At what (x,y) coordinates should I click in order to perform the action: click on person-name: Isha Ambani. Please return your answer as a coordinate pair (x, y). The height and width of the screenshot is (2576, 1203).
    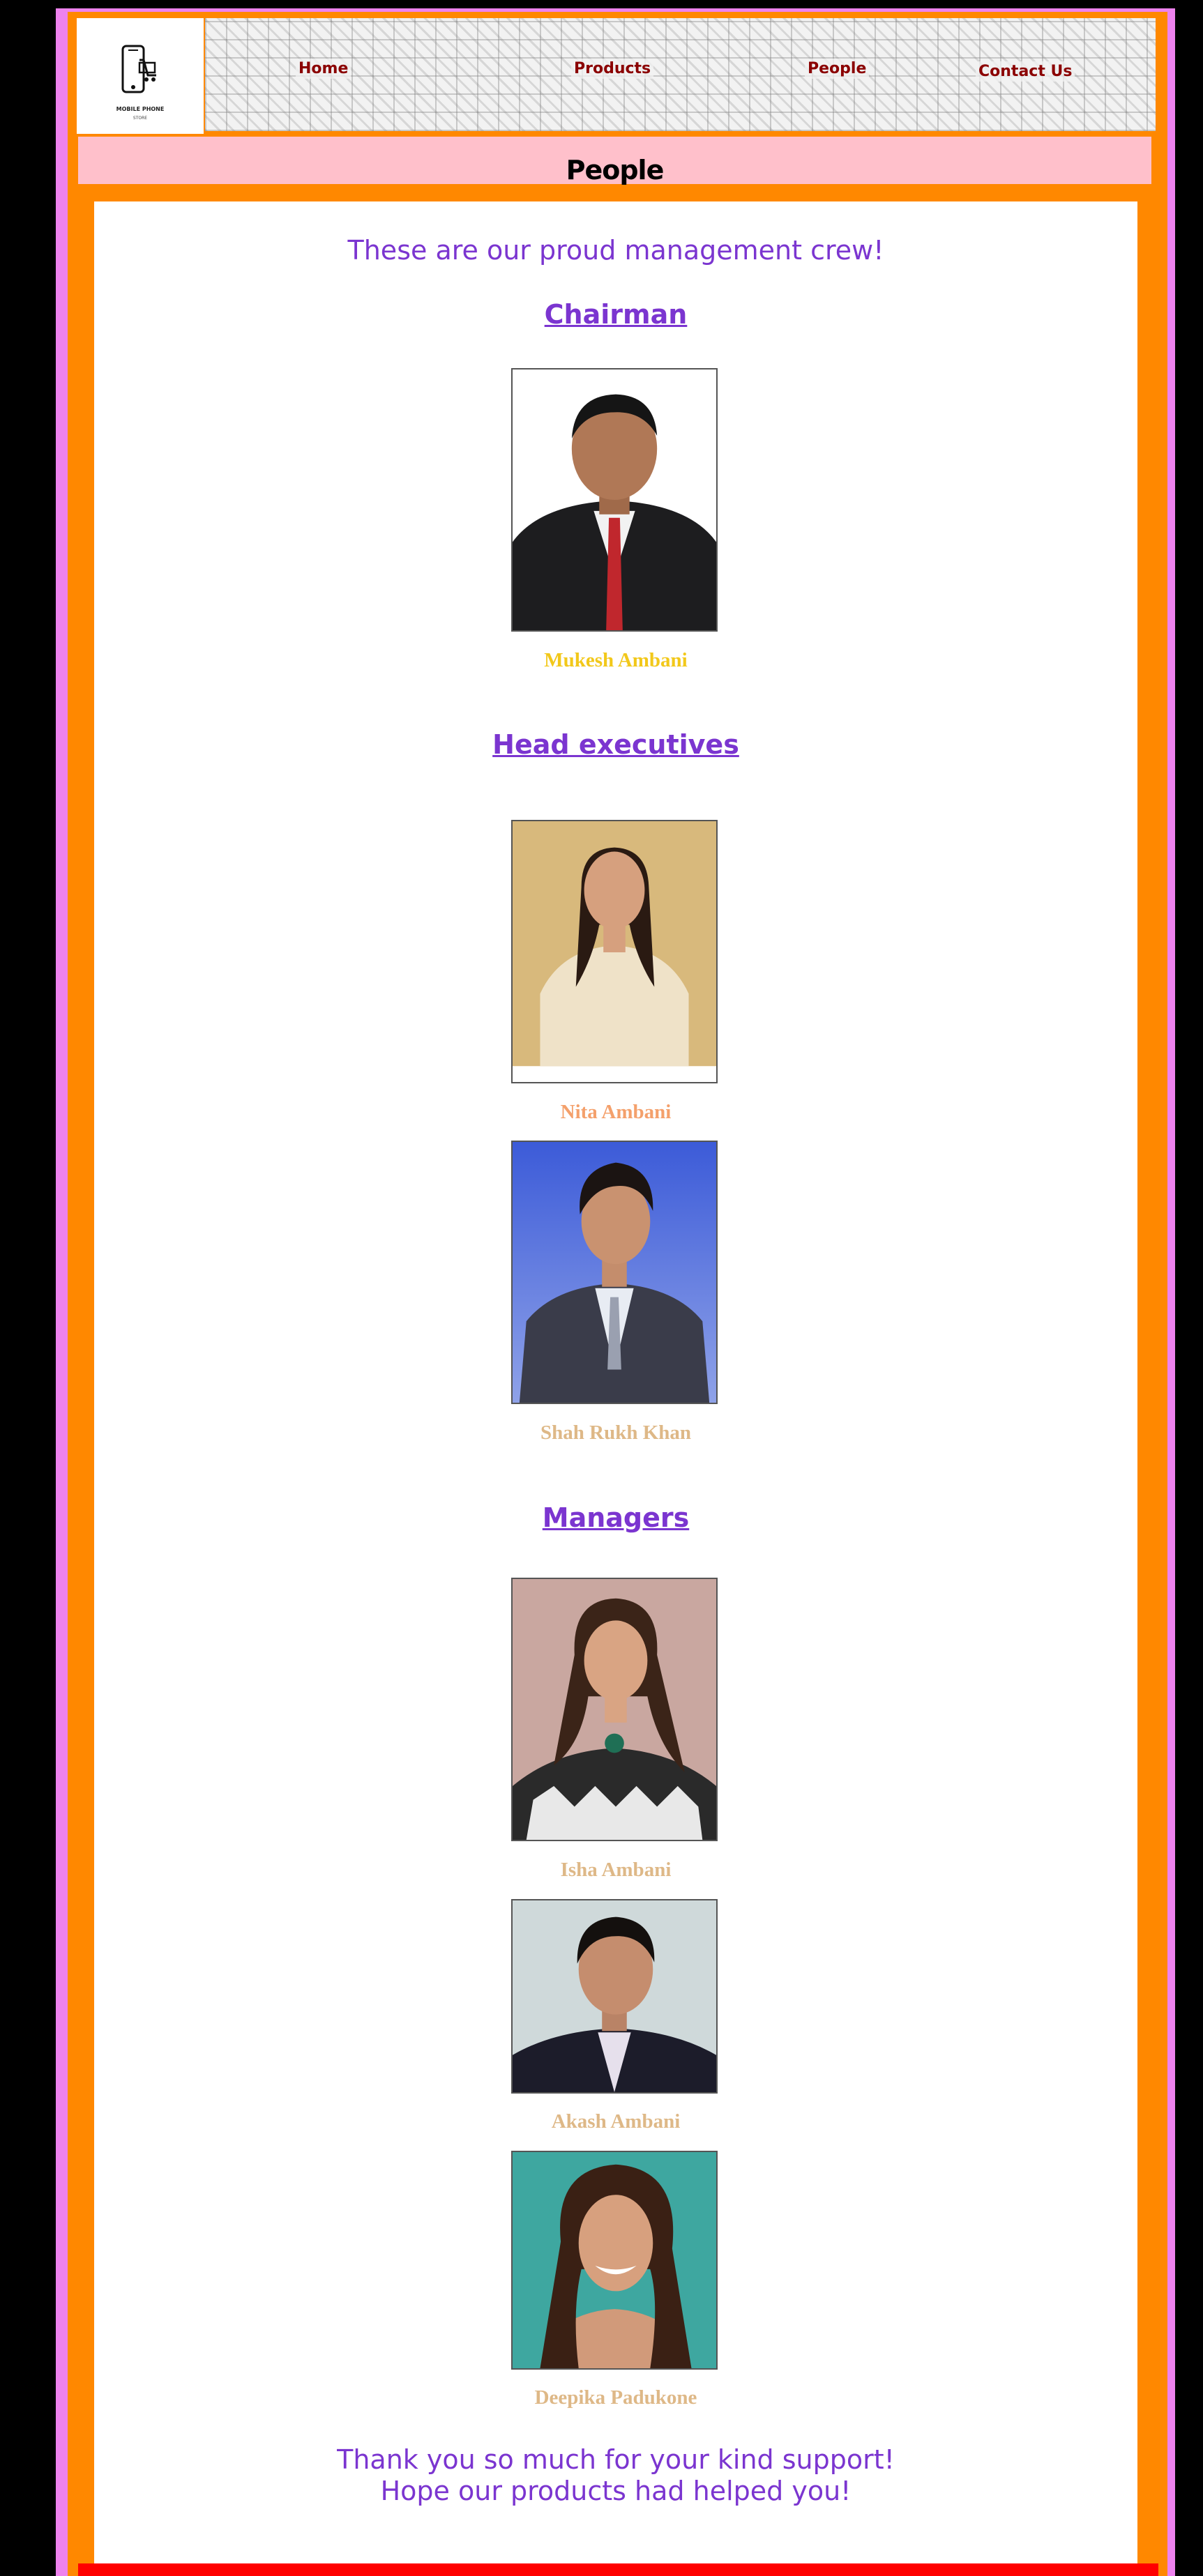
    Looking at the image, I should click on (616, 1870).